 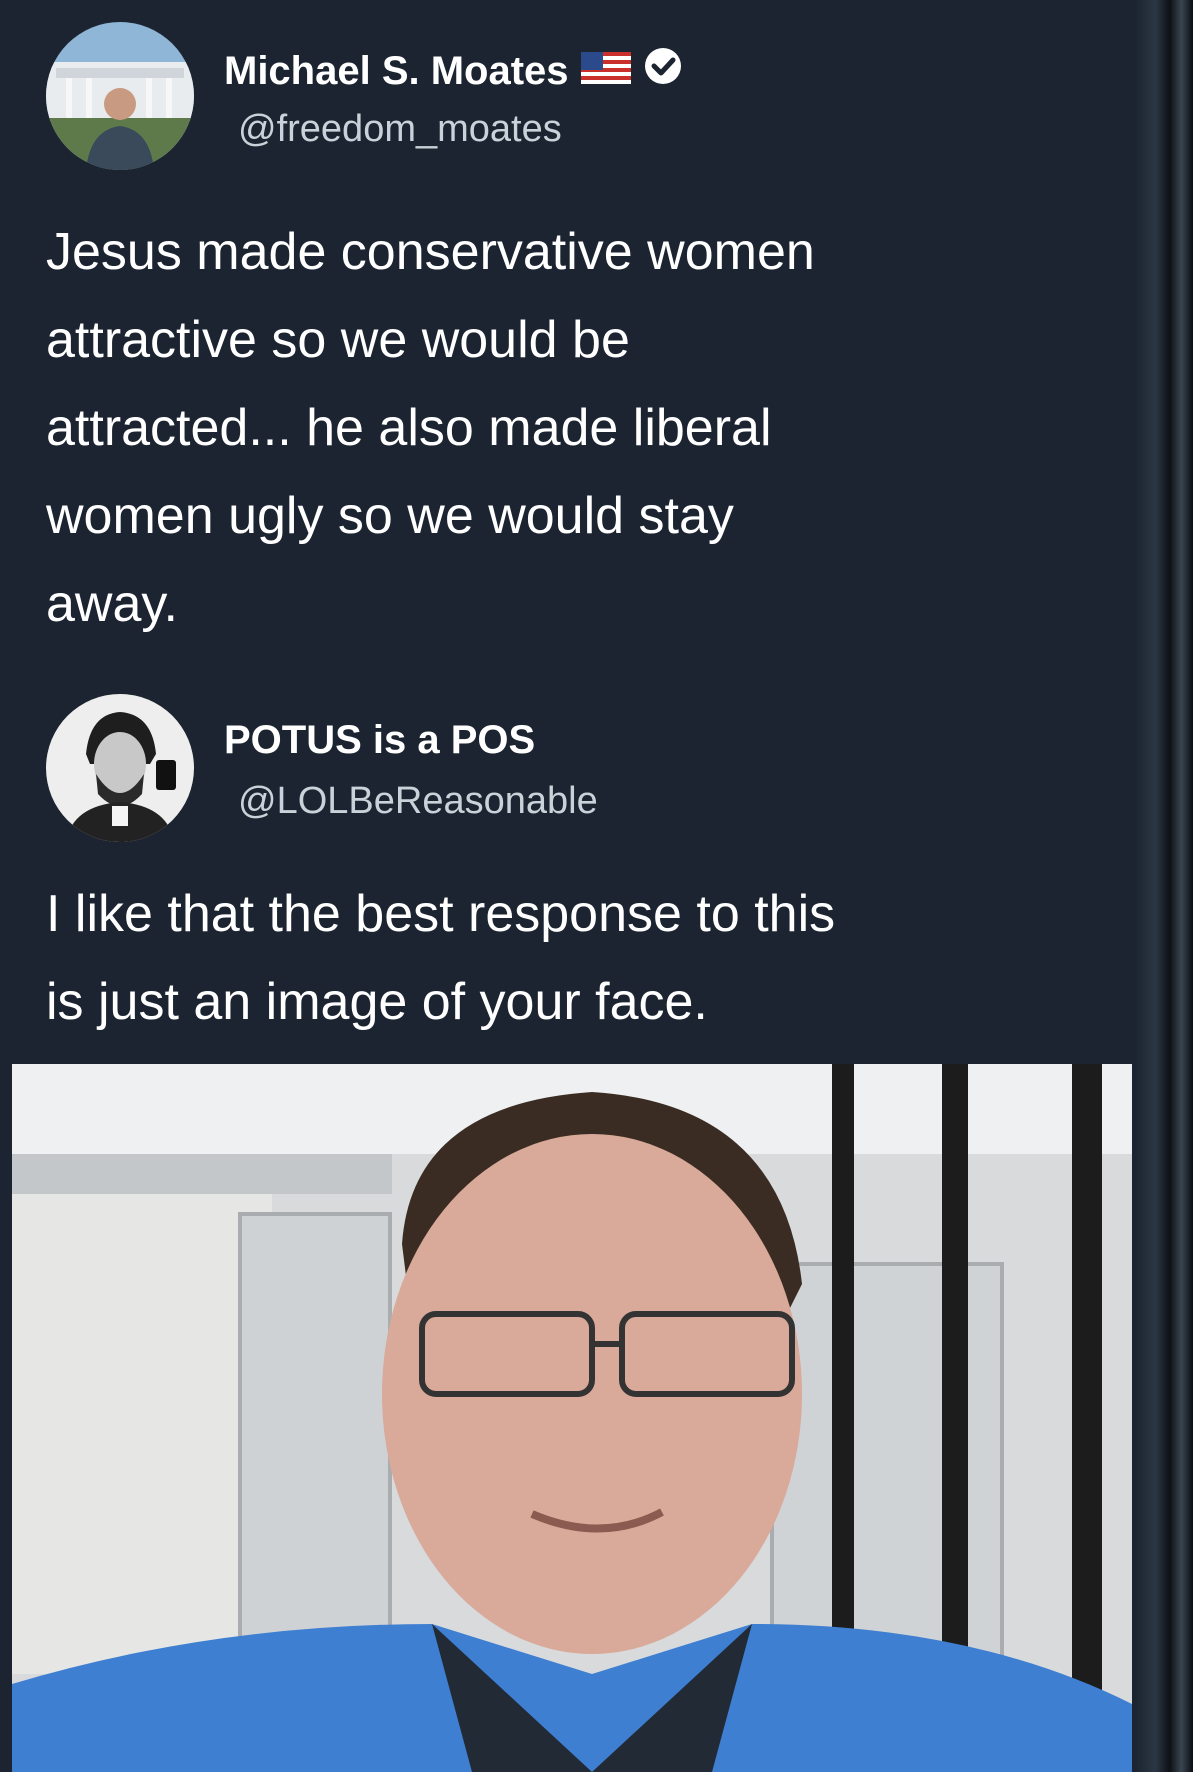 What do you see at coordinates (379, 740) in the screenshot?
I see `reply-author-name: POTUS is a POS` at bounding box center [379, 740].